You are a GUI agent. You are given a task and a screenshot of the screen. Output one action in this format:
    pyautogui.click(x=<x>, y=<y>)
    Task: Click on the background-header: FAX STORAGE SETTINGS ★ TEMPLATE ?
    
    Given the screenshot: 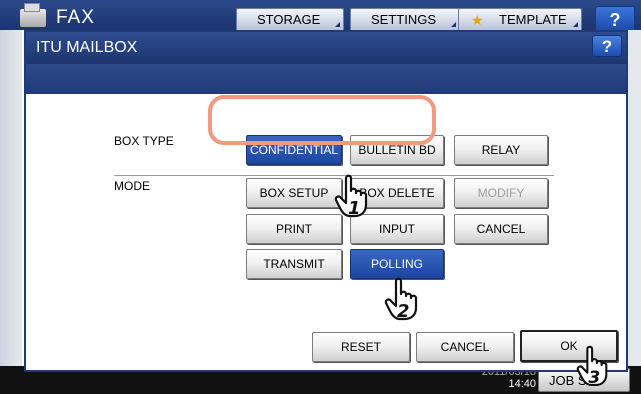 What is the action you would take?
    pyautogui.click(x=320, y=16)
    